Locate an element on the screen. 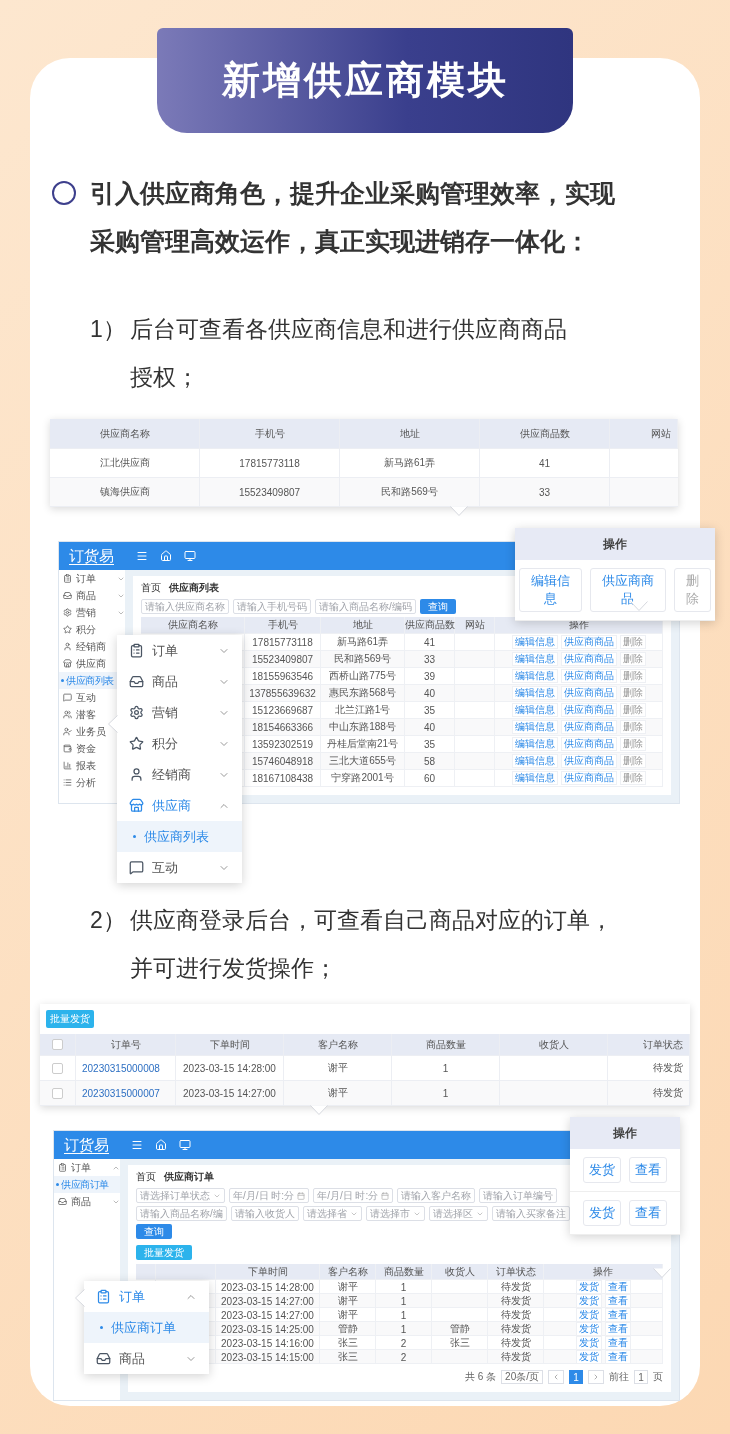 This screenshot has height=1434, width=730. input-field: 请选择区 is located at coordinates (458, 1213).